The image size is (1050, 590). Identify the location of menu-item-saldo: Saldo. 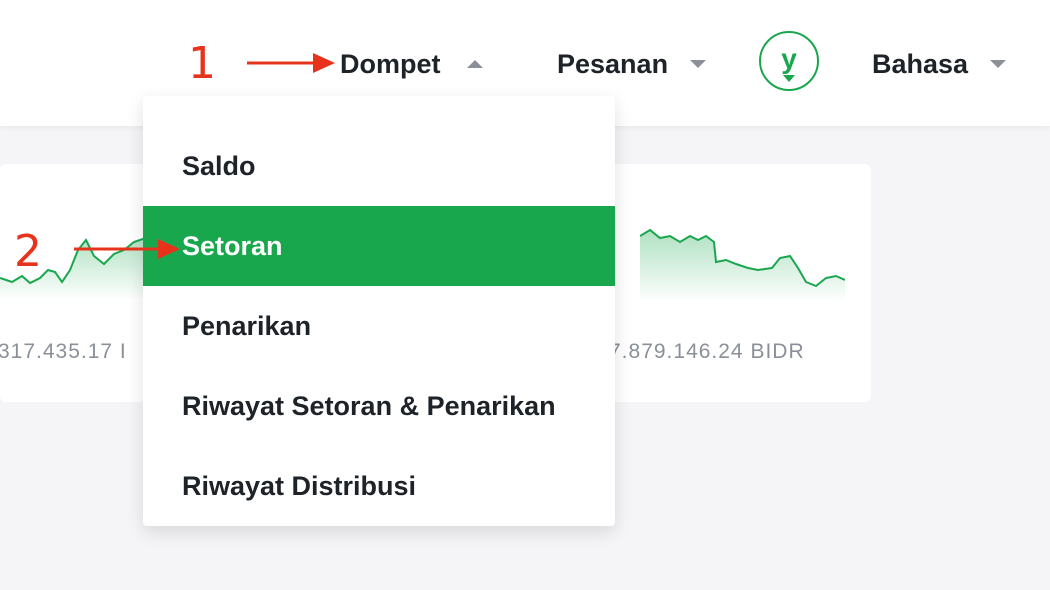
(379, 166).